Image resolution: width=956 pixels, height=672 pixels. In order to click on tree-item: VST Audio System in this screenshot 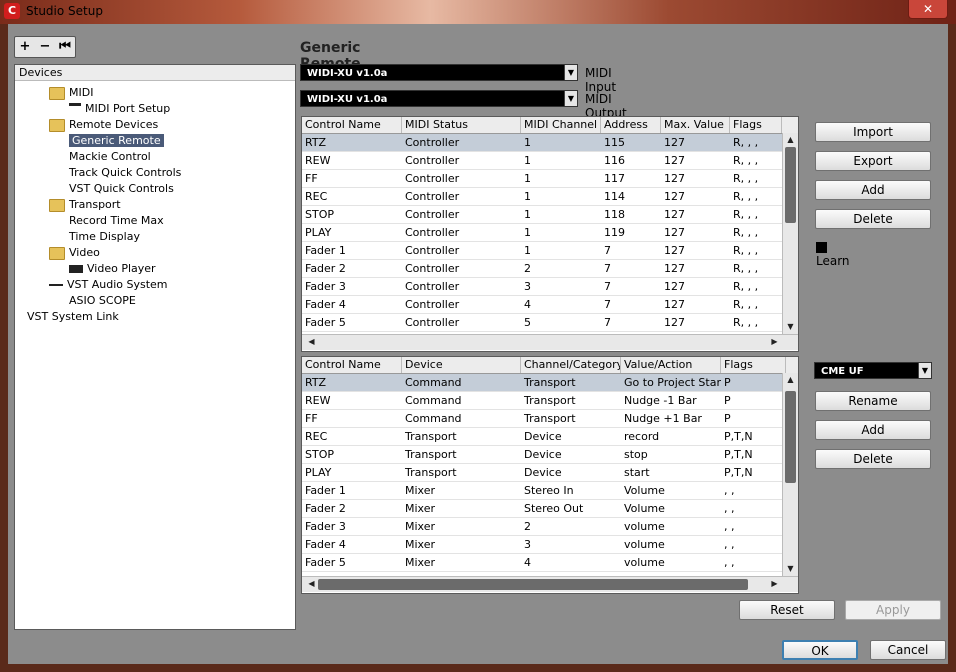, I will do `click(108, 285)`.